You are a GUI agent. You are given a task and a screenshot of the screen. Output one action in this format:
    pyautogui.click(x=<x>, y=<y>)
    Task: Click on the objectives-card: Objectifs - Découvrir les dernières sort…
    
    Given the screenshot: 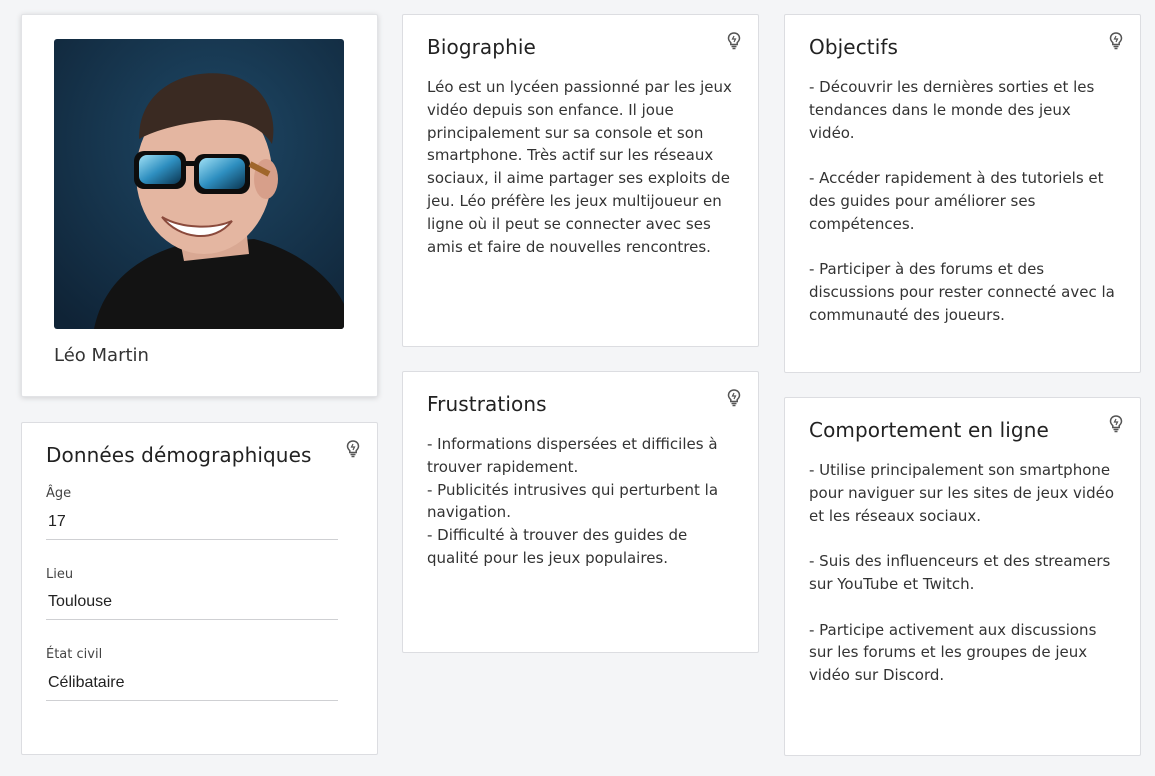 What is the action you would take?
    pyautogui.click(x=962, y=193)
    